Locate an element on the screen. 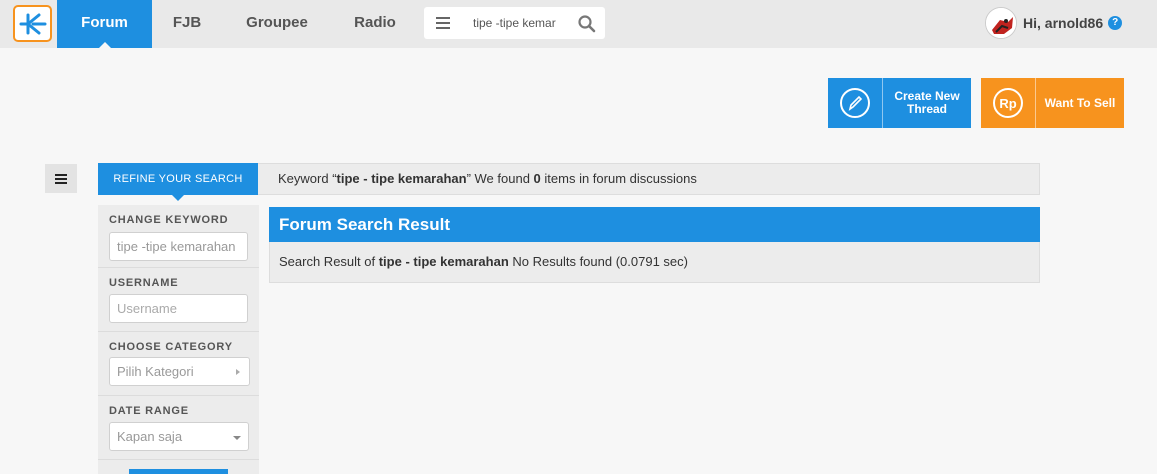 This screenshot has height=474, width=1157. results-prefix: Search Result of is located at coordinates (329, 261).